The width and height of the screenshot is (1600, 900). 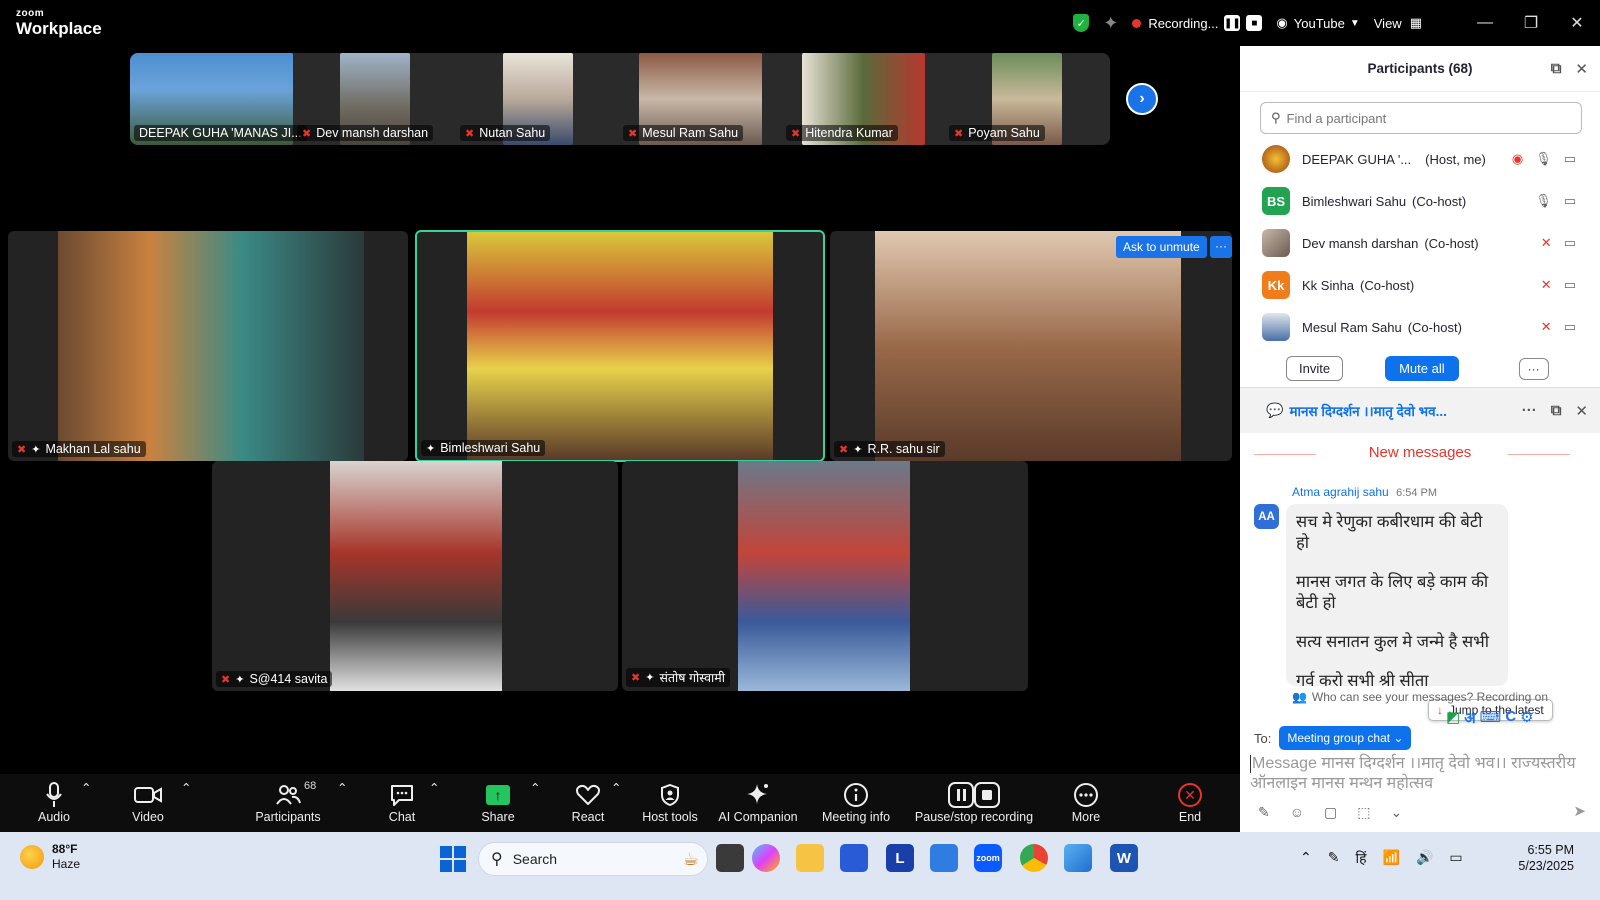 I want to click on task-view-icon, so click(x=730, y=858).